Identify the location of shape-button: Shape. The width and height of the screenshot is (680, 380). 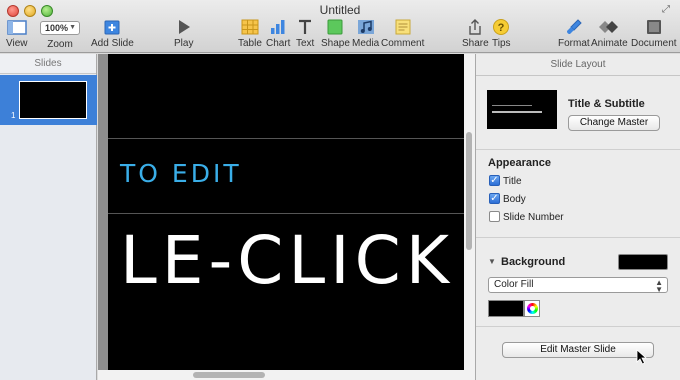
(335, 33).